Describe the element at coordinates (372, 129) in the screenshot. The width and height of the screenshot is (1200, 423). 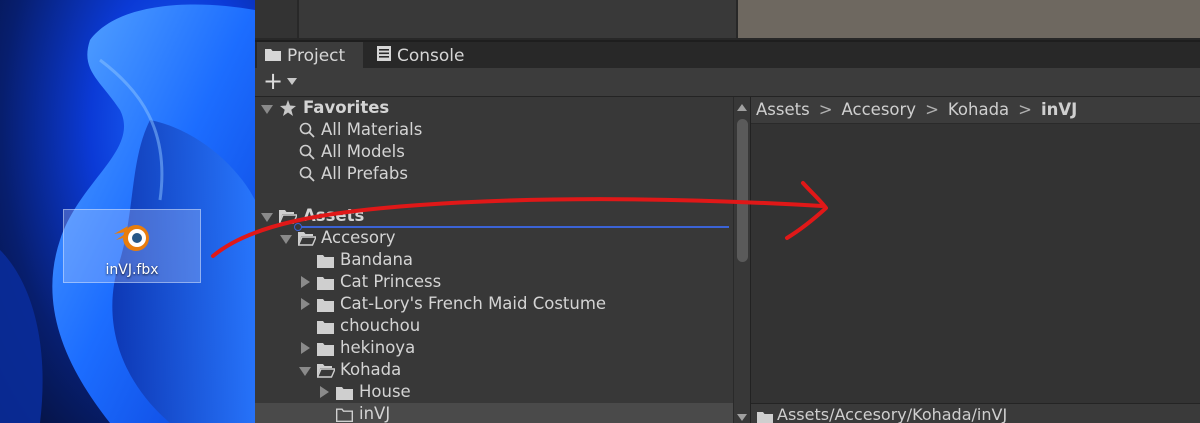
I see `favorite-label: All Materials` at that location.